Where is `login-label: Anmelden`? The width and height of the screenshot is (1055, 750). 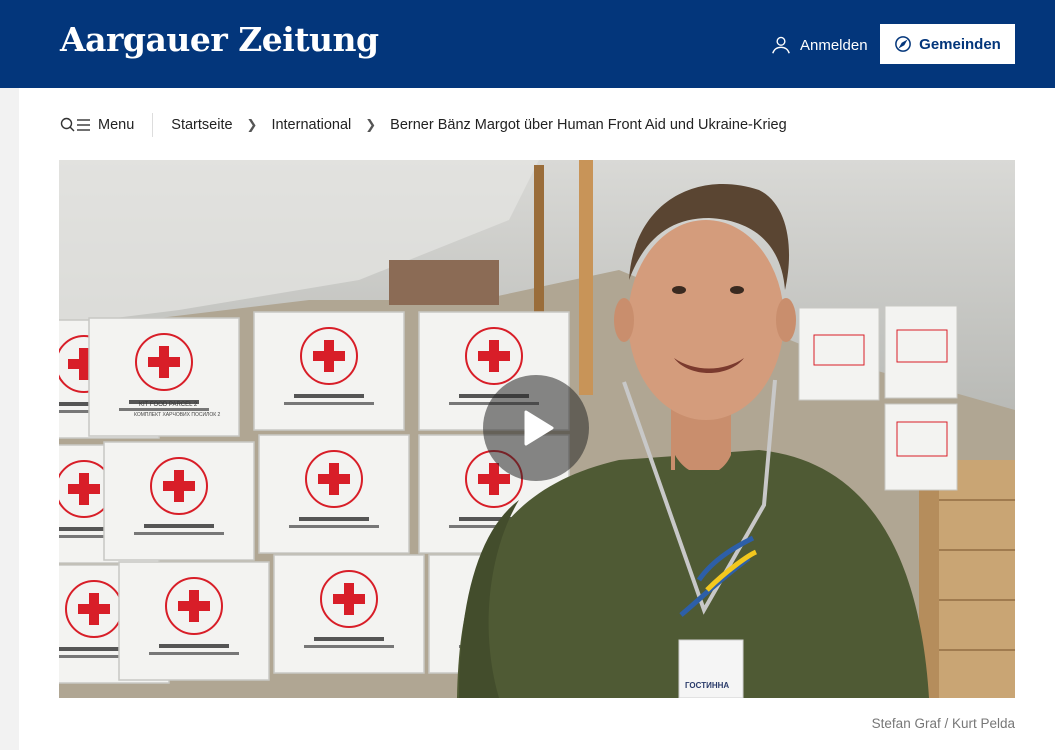
login-label: Anmelden is located at coordinates (834, 45).